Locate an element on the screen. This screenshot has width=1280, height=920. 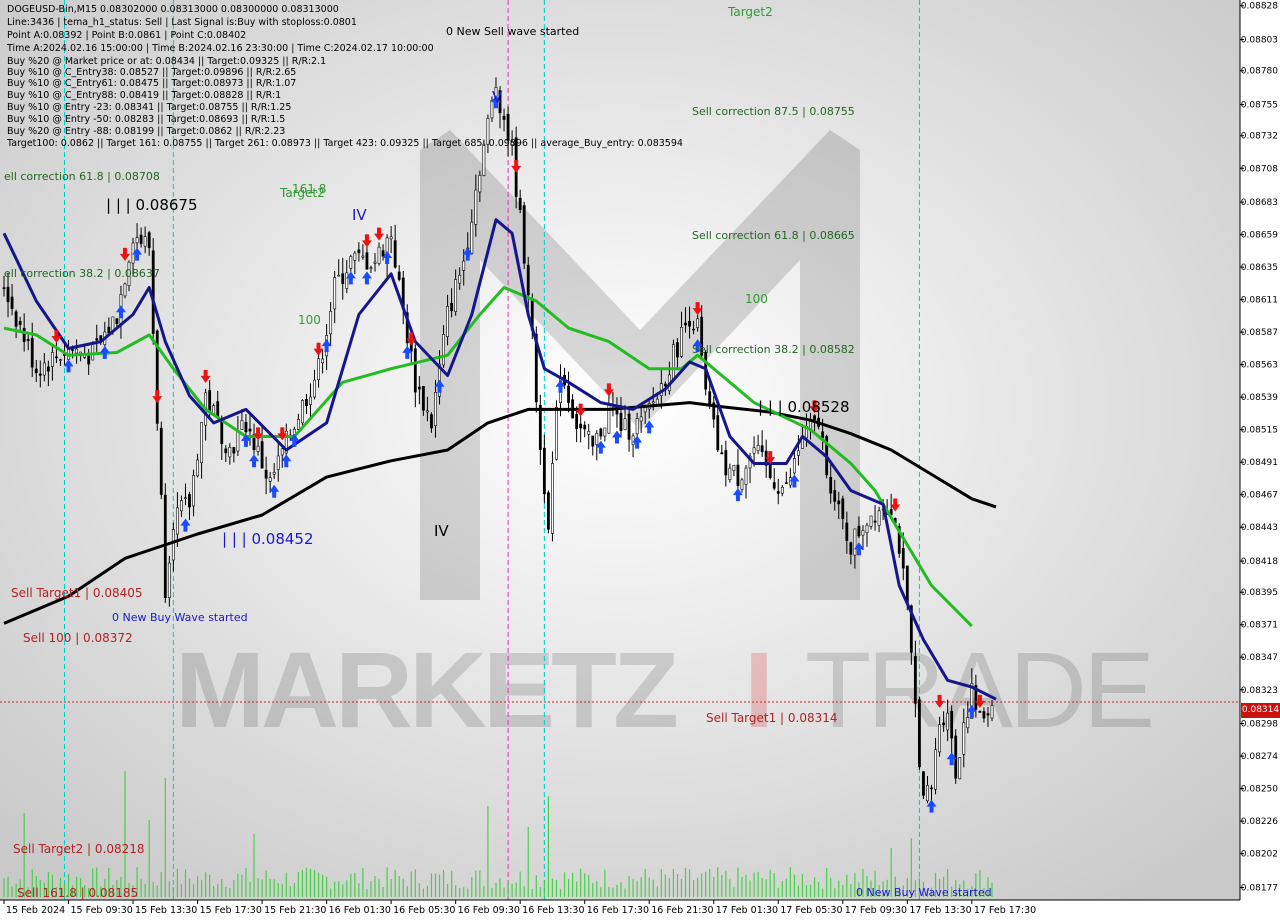
price-tick-label: 0.08611 is located at coordinates (1259, 301).